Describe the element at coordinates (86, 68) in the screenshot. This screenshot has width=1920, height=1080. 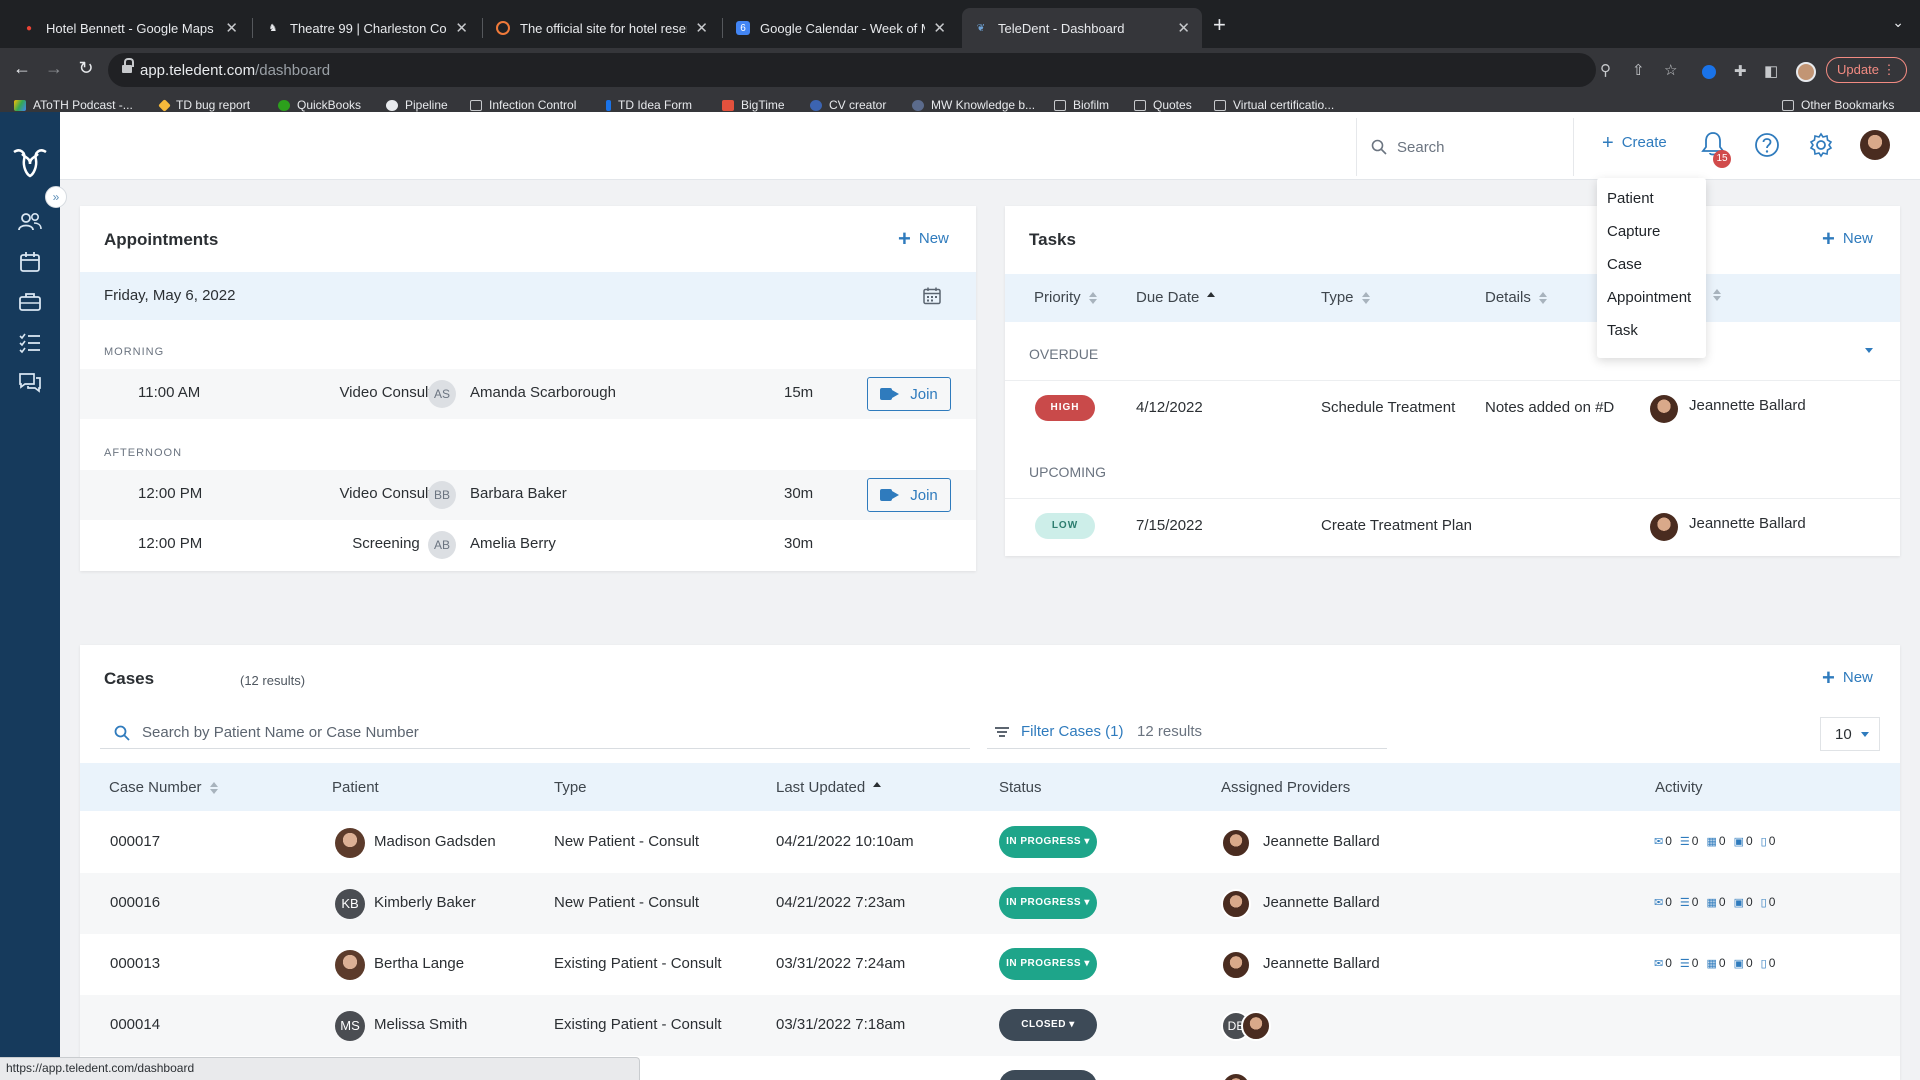
I see `reload-icon: ↻` at that location.